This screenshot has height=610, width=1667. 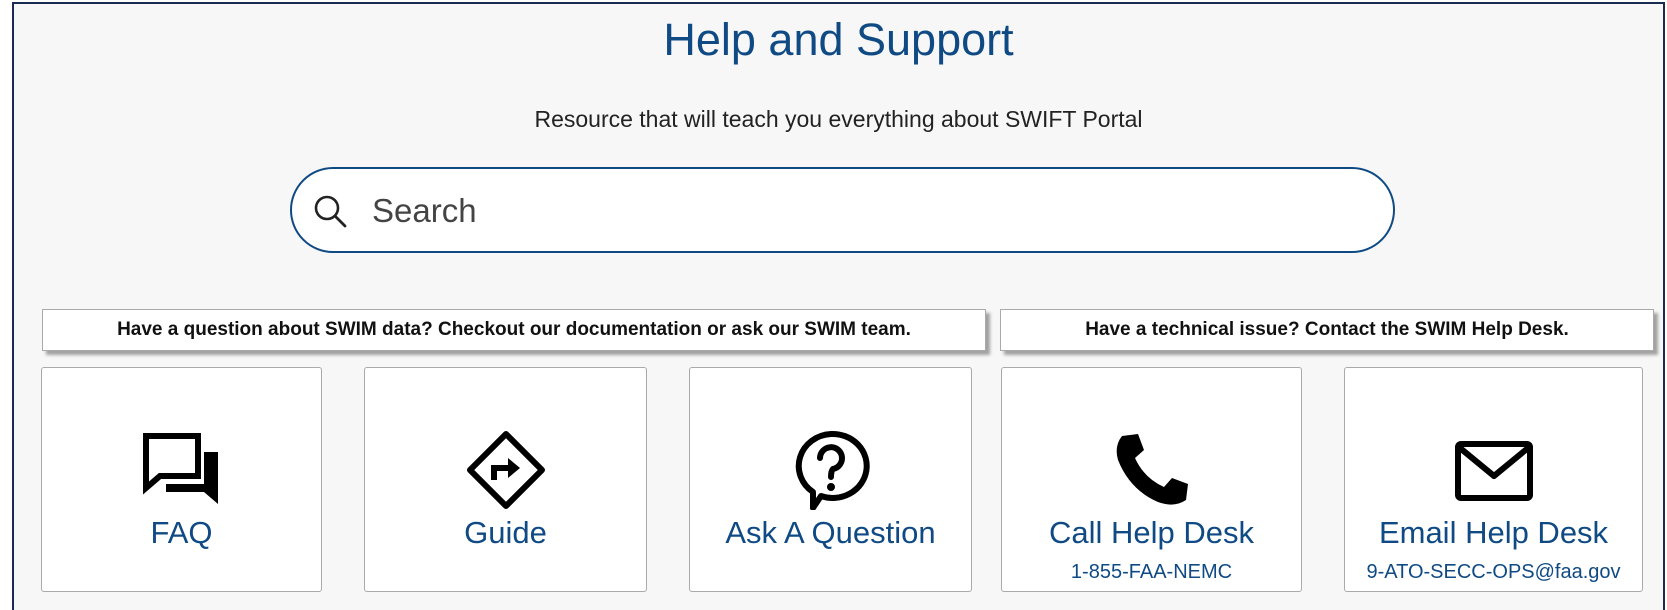 I want to click on page-title: Help and Support, so click(x=838, y=39).